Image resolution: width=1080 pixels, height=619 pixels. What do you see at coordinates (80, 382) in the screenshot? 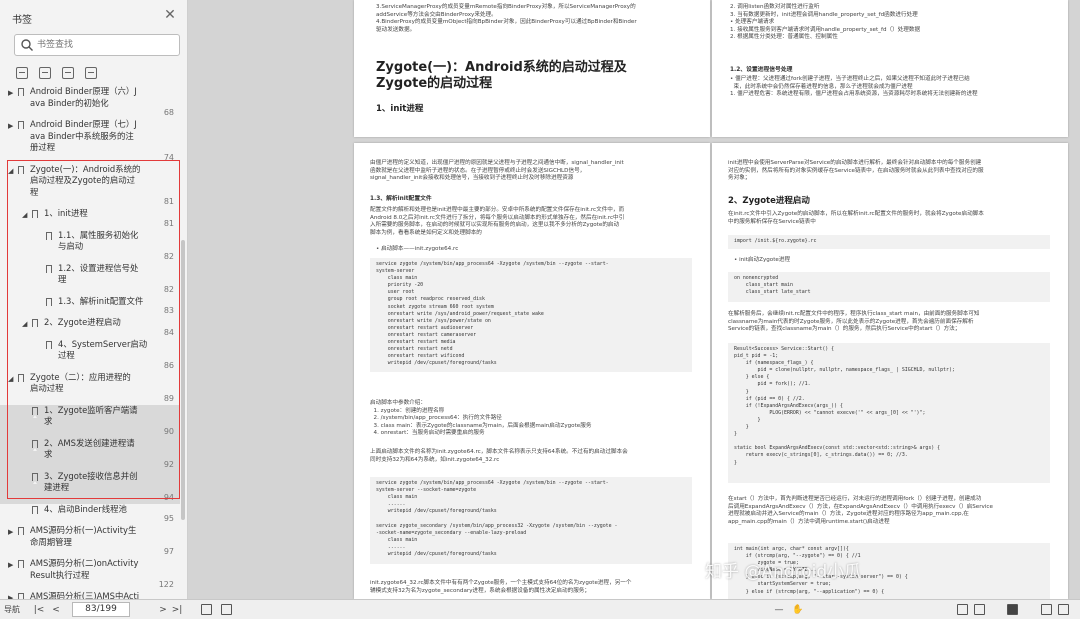
I see `bookmark-label: Zygote（二）：应用进程的 启动过程` at bounding box center [80, 382].